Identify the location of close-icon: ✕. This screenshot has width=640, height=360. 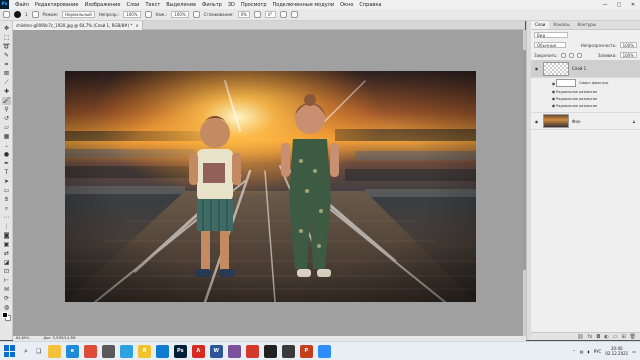
(633, 5).